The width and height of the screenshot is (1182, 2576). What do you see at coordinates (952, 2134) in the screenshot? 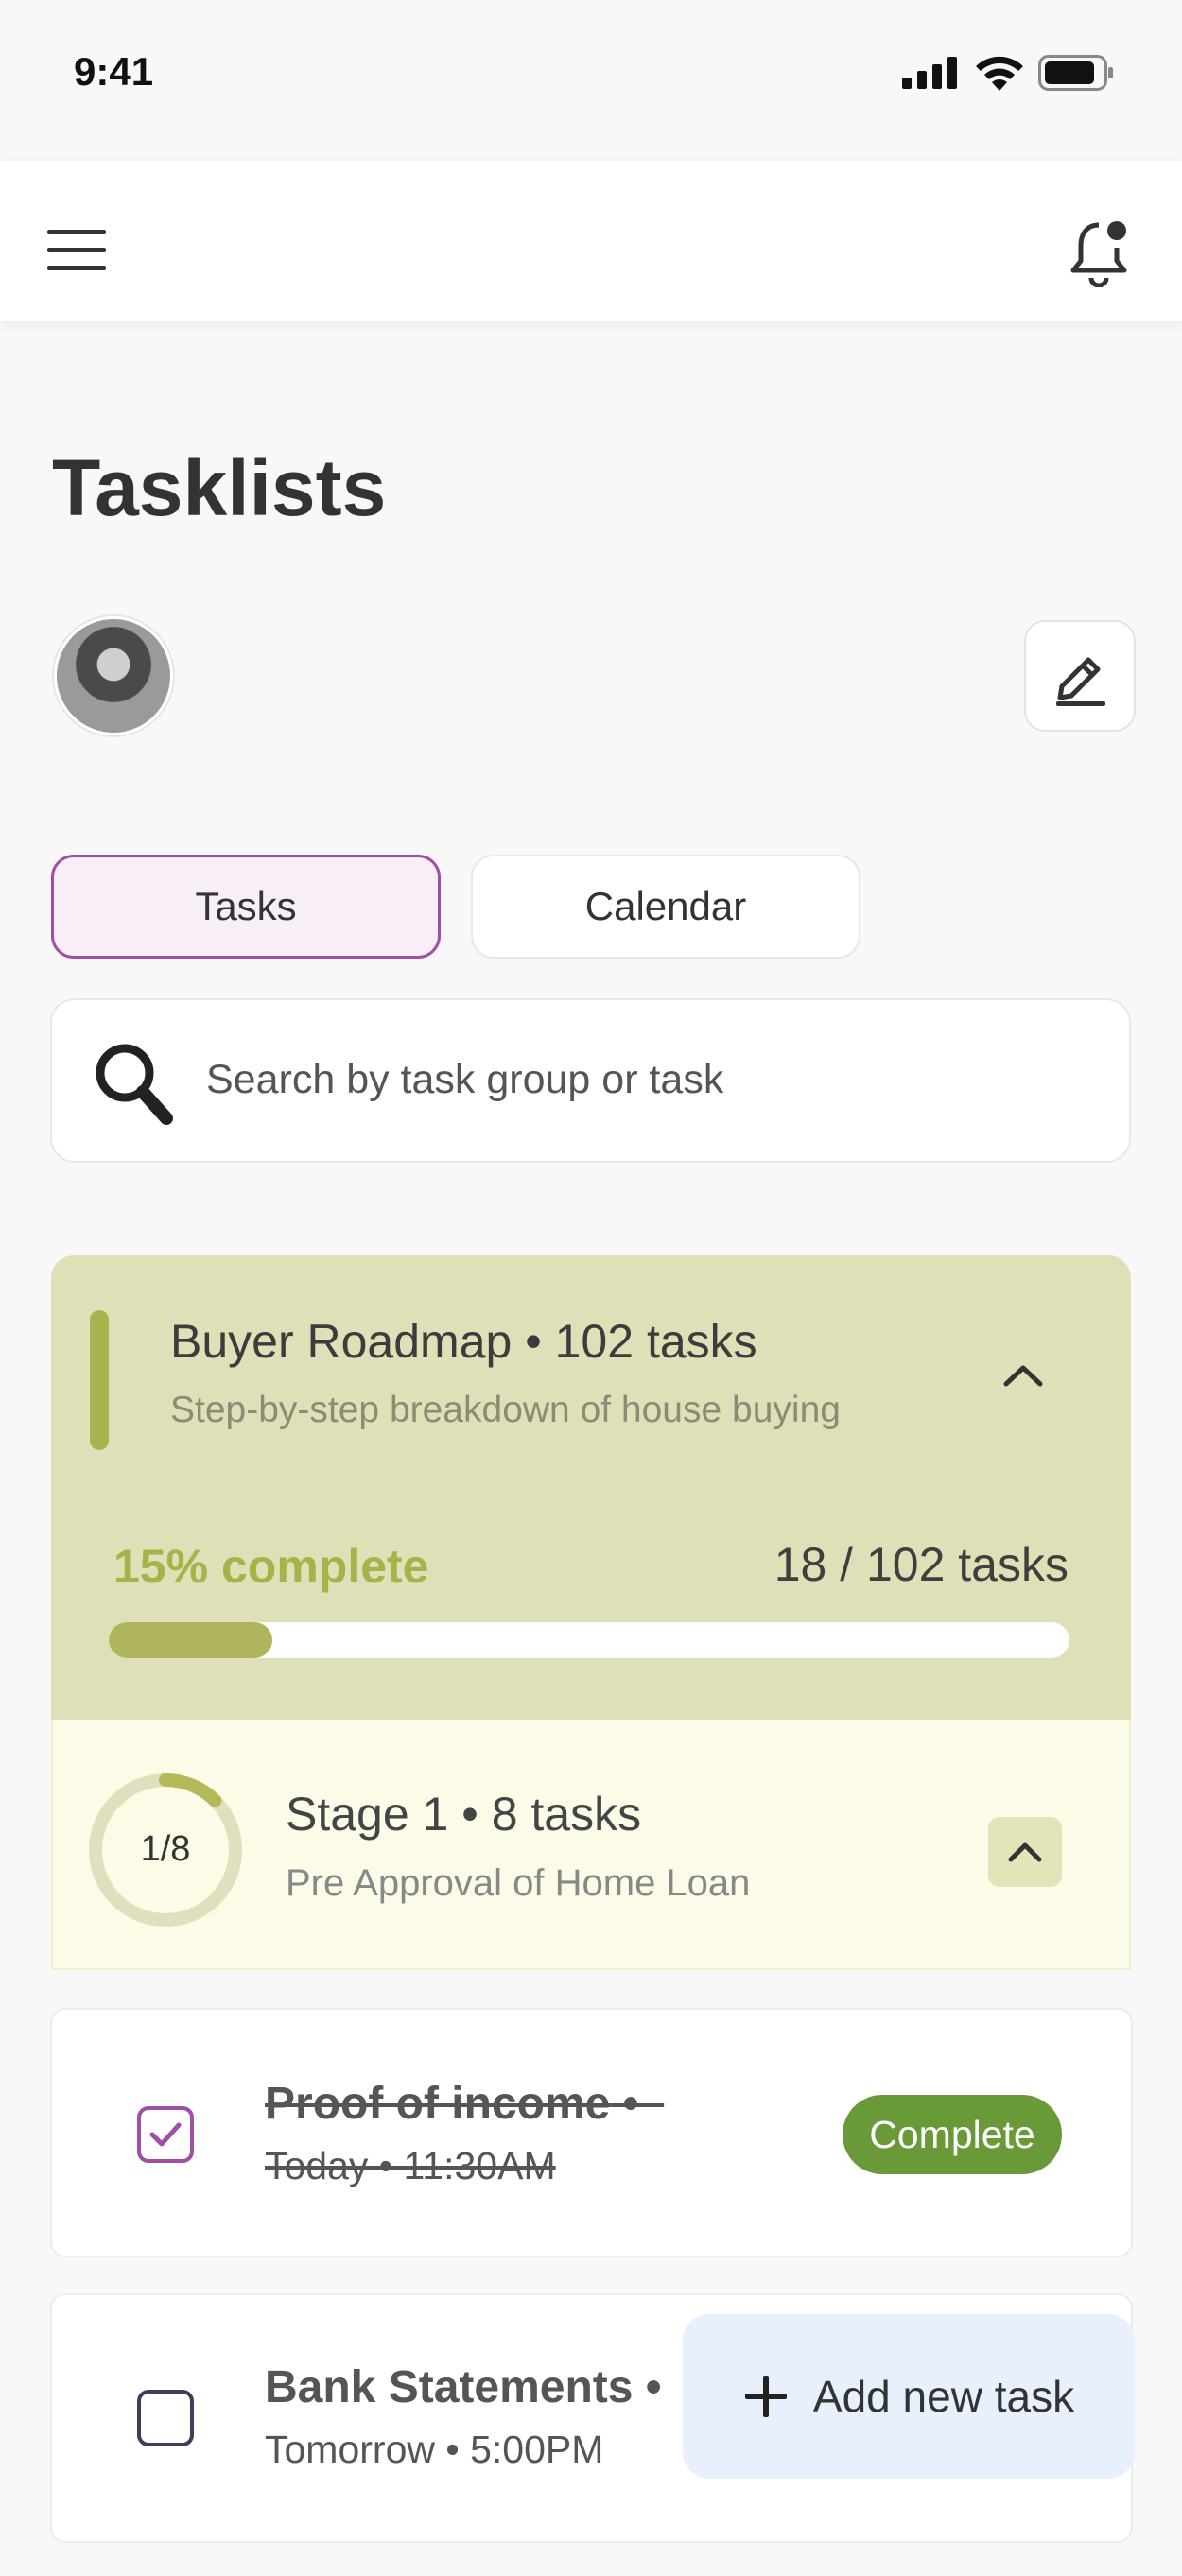
I see `status-badge: Complete` at bounding box center [952, 2134].